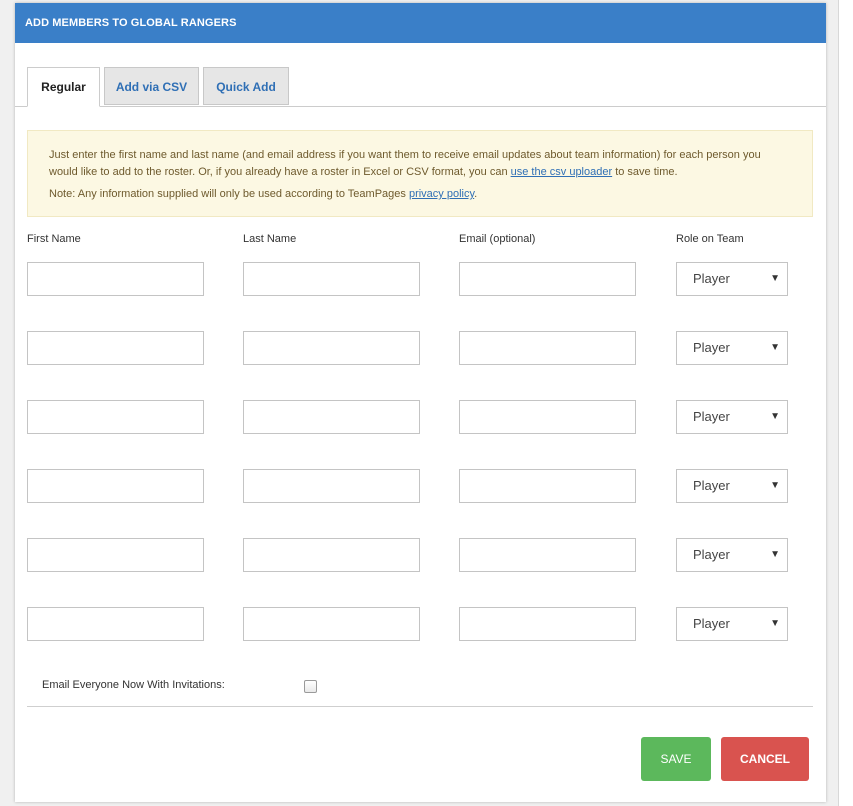 The image size is (853, 806). Describe the element at coordinates (270, 239) in the screenshot. I see `last-name-column-label: Last Name` at that location.